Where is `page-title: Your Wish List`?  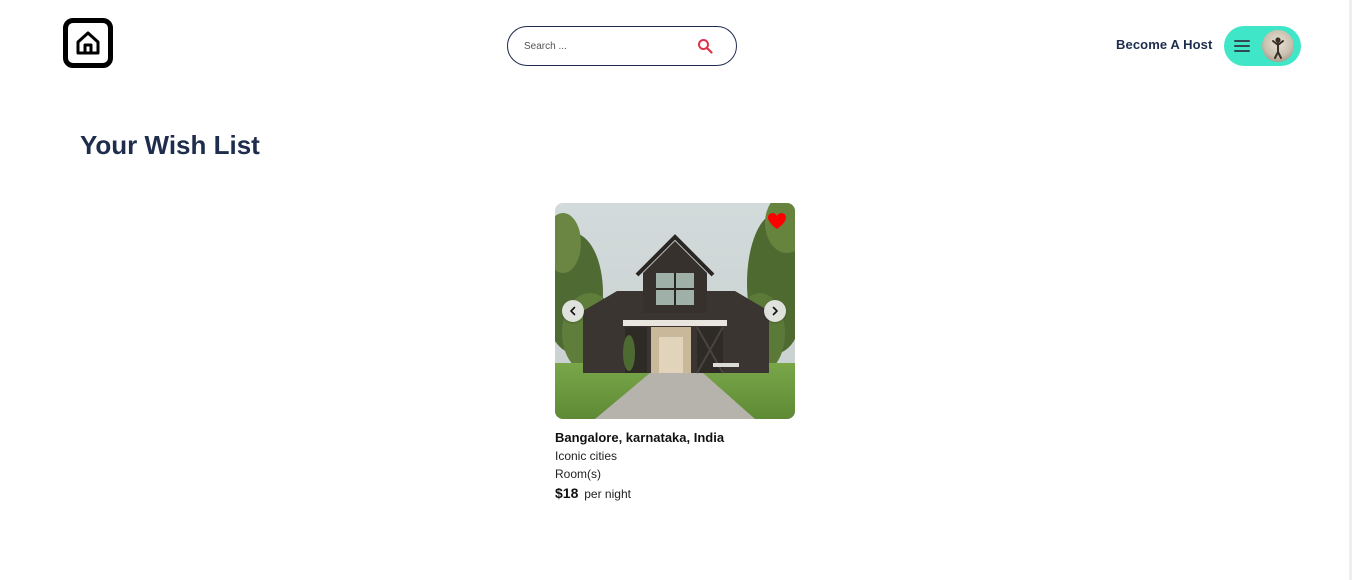 page-title: Your Wish List is located at coordinates (170, 145).